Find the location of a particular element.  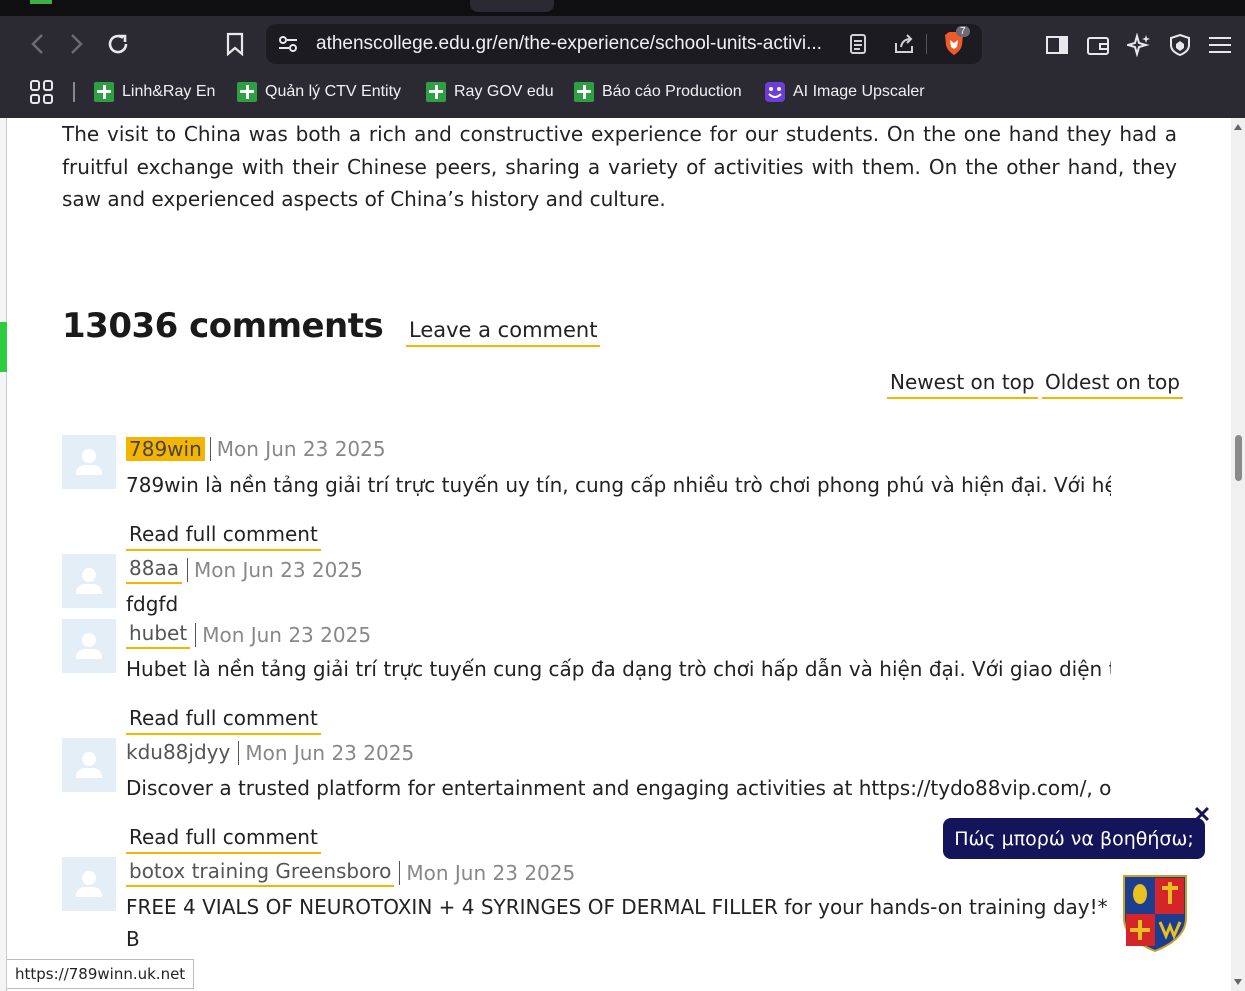

comment-header: 88aa Mon Jun 23 2025 is located at coordinates (244, 570).